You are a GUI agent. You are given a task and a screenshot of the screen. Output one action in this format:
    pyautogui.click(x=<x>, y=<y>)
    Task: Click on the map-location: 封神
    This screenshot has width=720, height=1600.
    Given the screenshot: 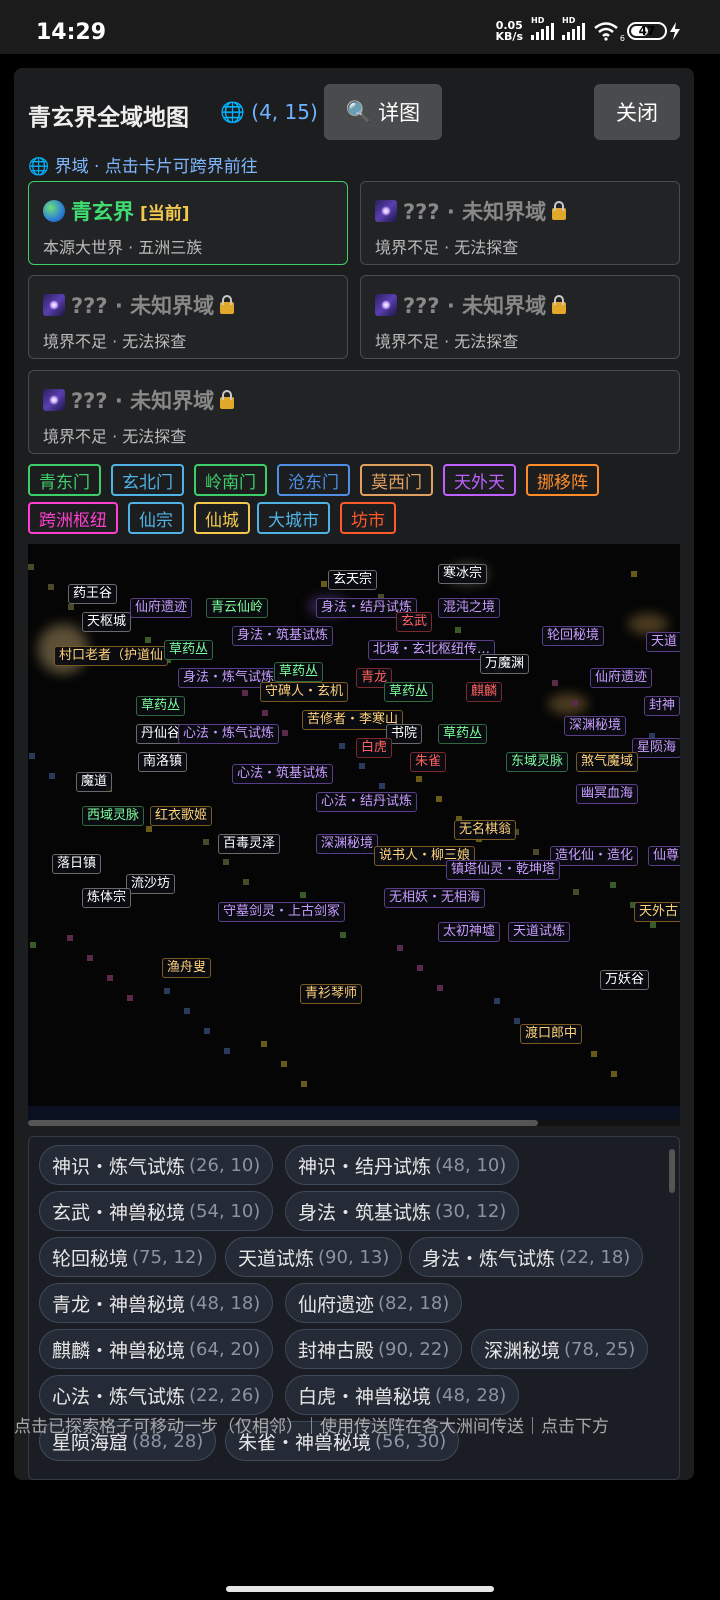 What is the action you would take?
    pyautogui.click(x=662, y=706)
    